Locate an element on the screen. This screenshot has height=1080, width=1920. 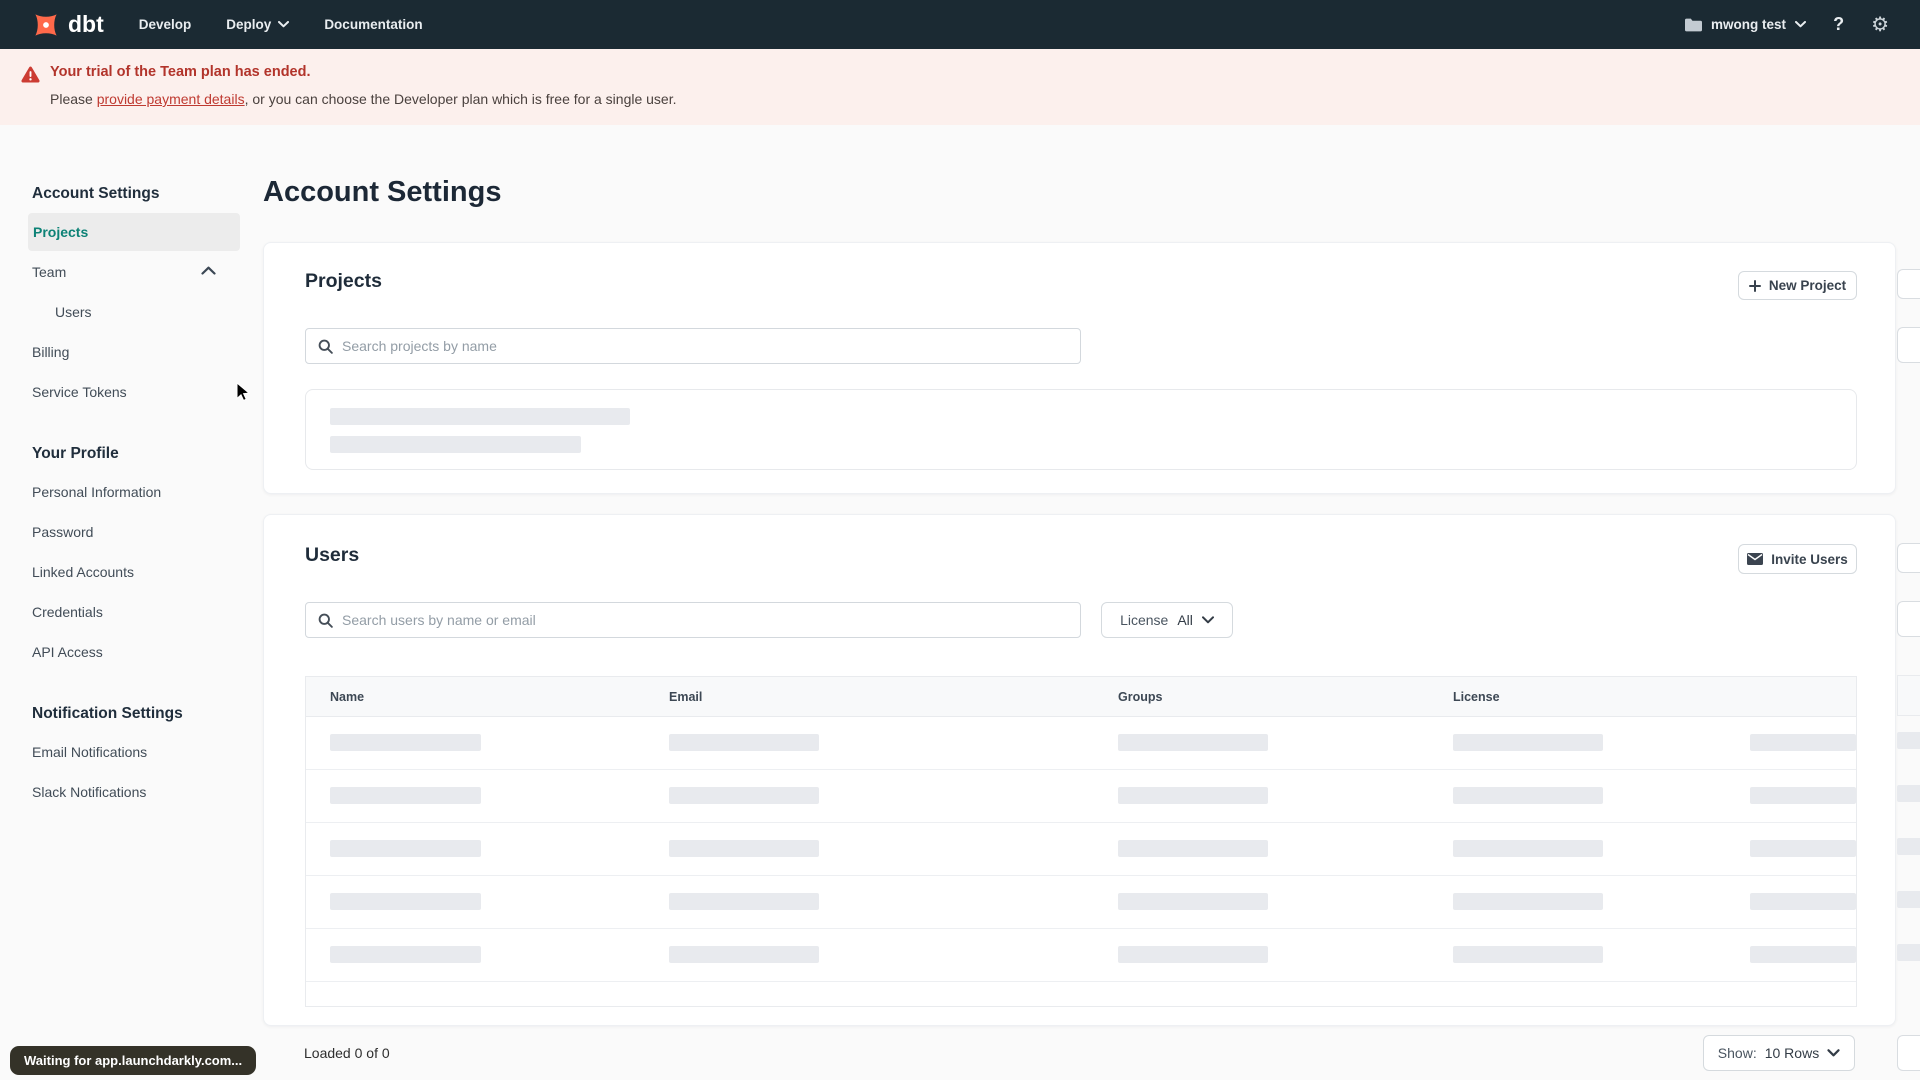
projects-heading: Projects is located at coordinates (343, 281).